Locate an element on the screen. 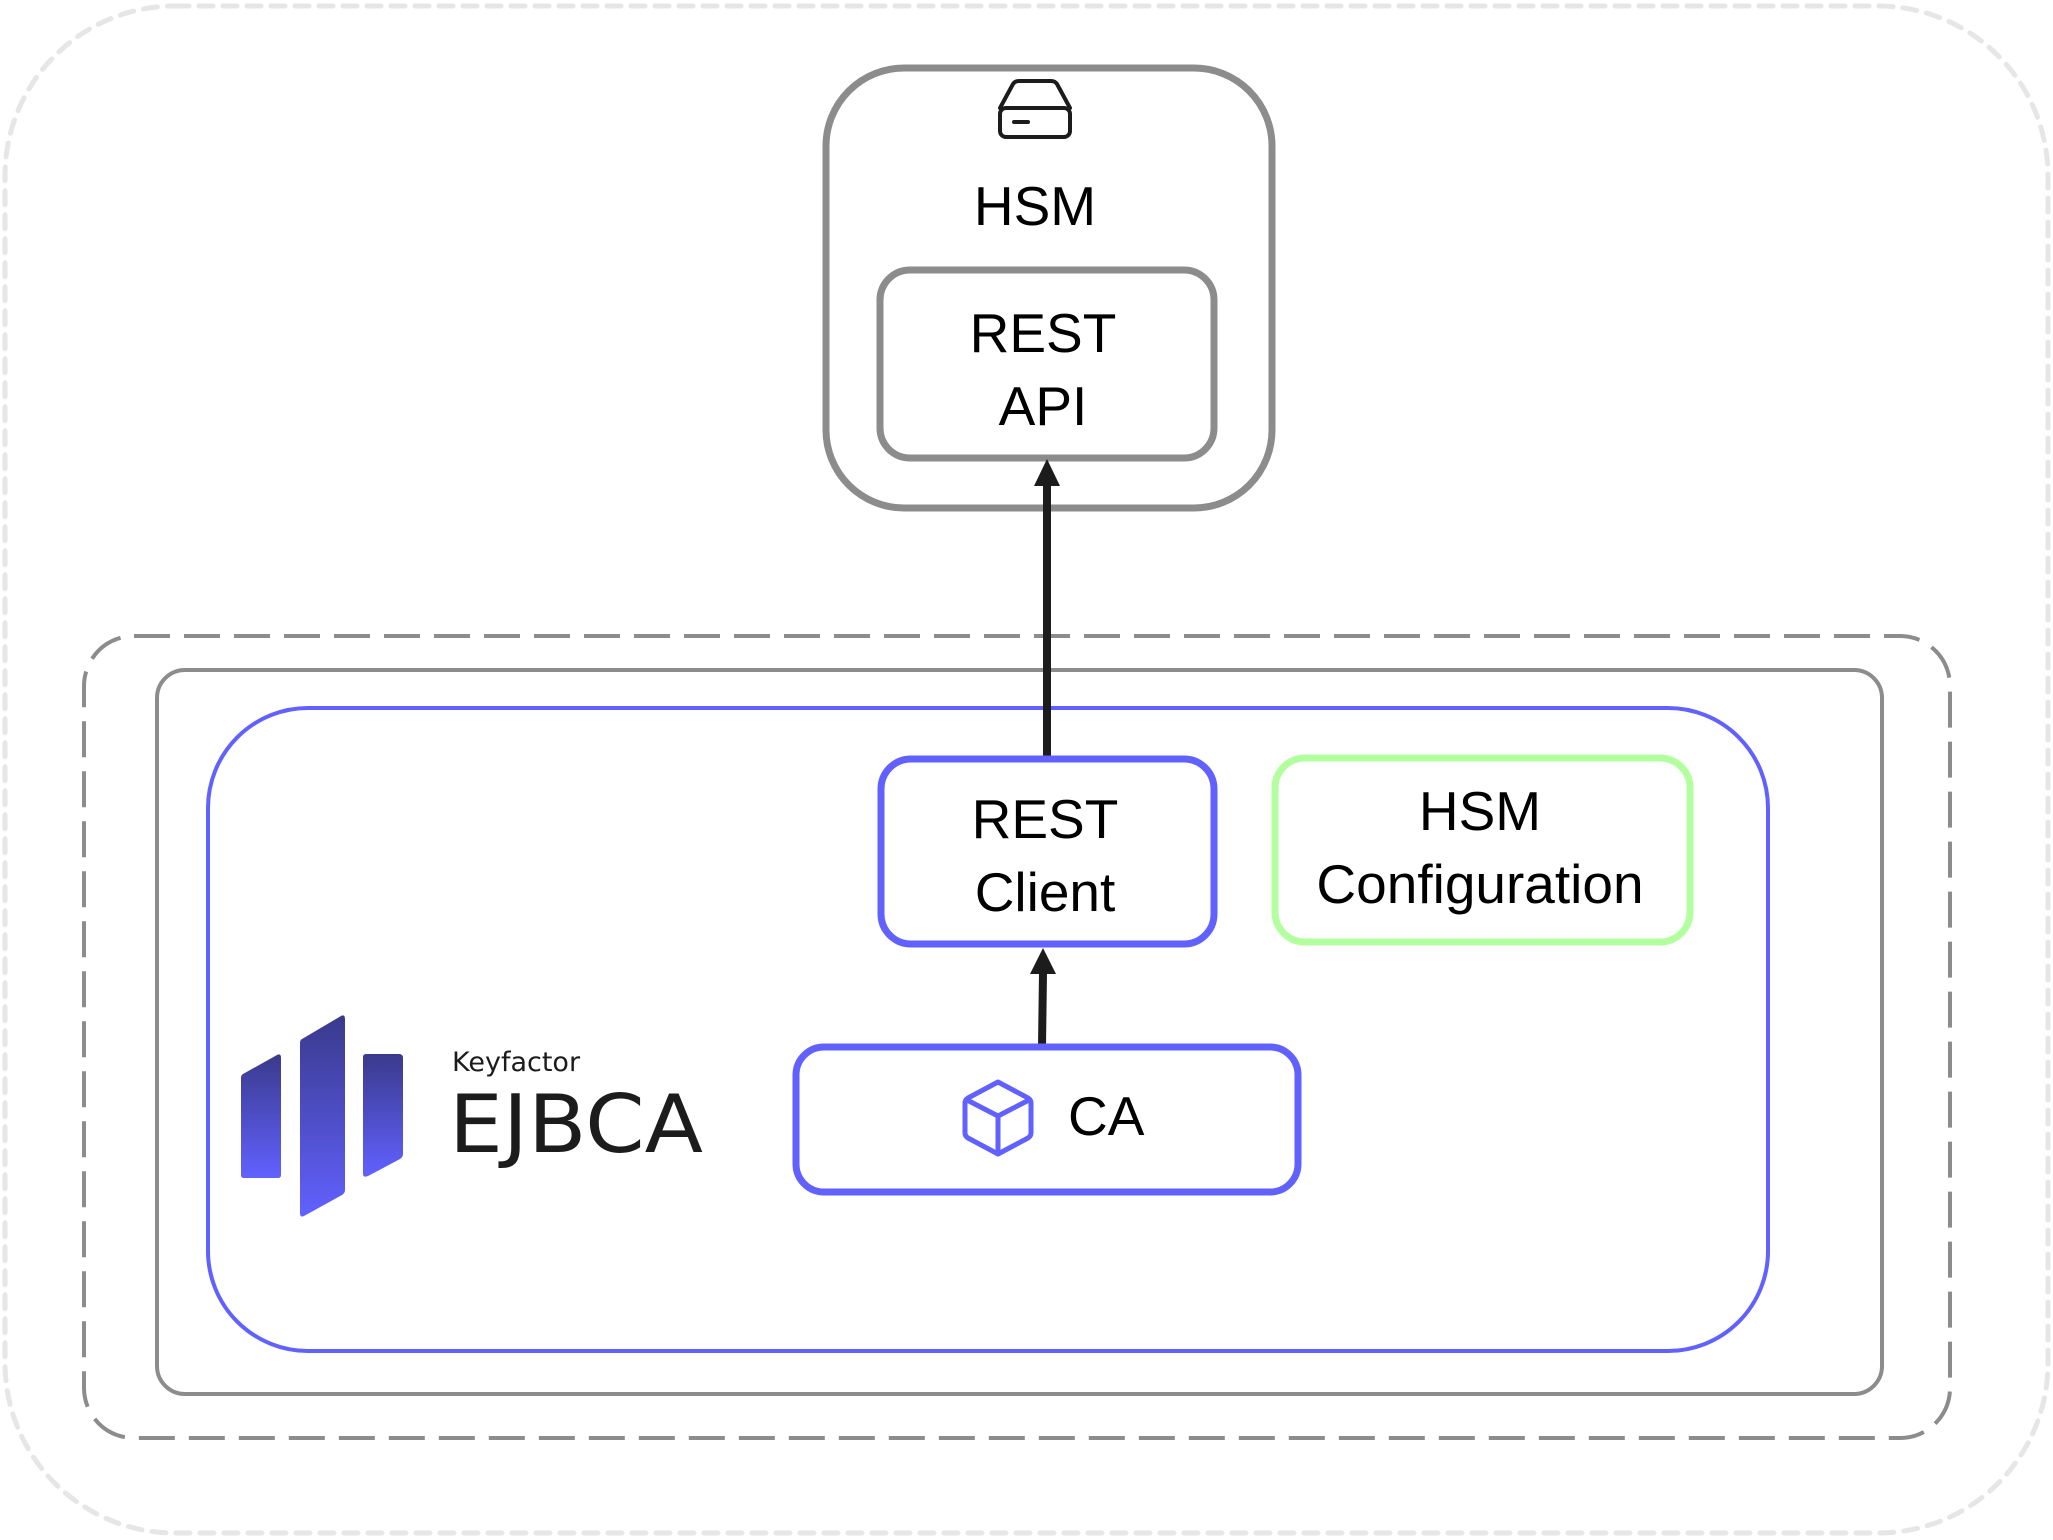 Image resolution: width=2053 pixels, height=1540 pixels. rest-api-label-line1: REST is located at coordinates (1043, 333).